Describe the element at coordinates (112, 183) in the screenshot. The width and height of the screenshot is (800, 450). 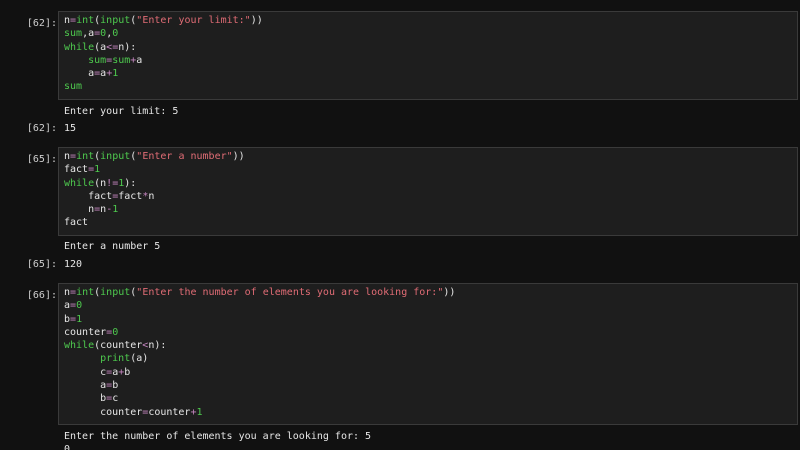
I see `code-token: !=` at that location.